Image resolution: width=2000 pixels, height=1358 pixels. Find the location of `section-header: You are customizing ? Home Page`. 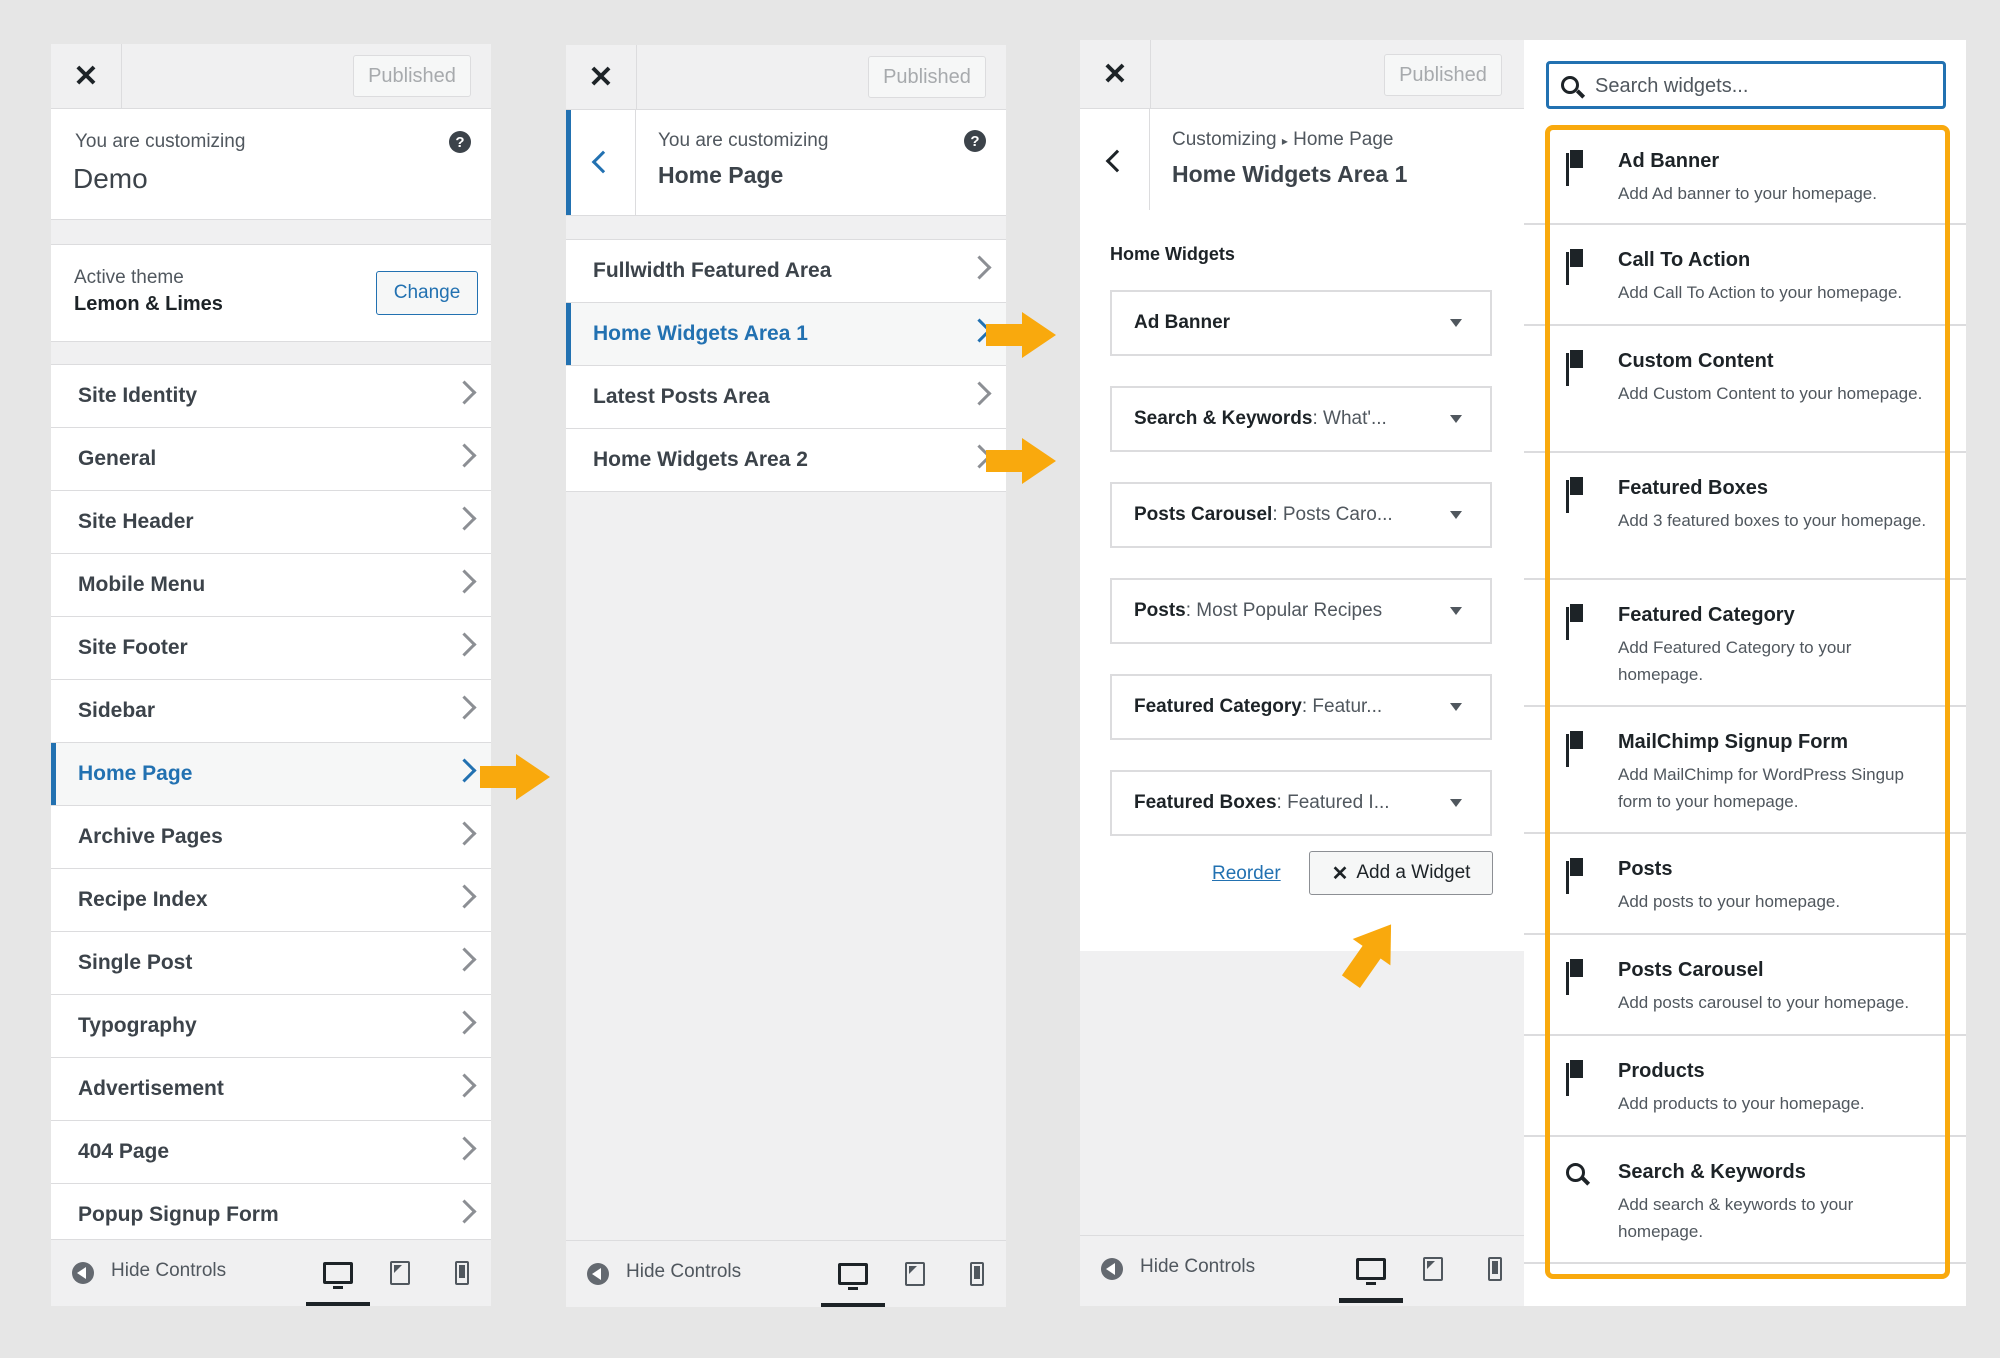

section-header: You are customizing ? Home Page is located at coordinates (786, 163).